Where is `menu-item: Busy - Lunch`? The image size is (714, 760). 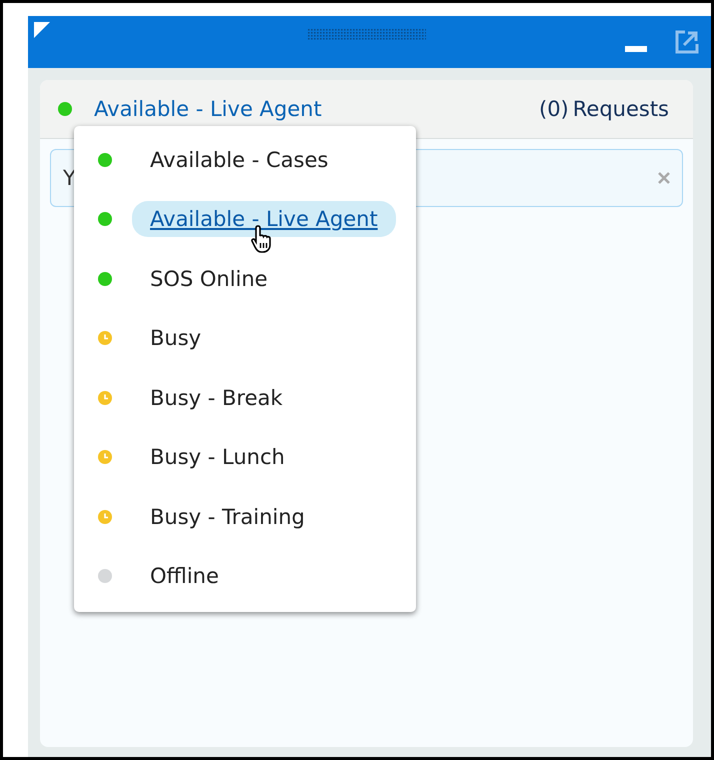 menu-item: Busy - Lunch is located at coordinates (217, 457).